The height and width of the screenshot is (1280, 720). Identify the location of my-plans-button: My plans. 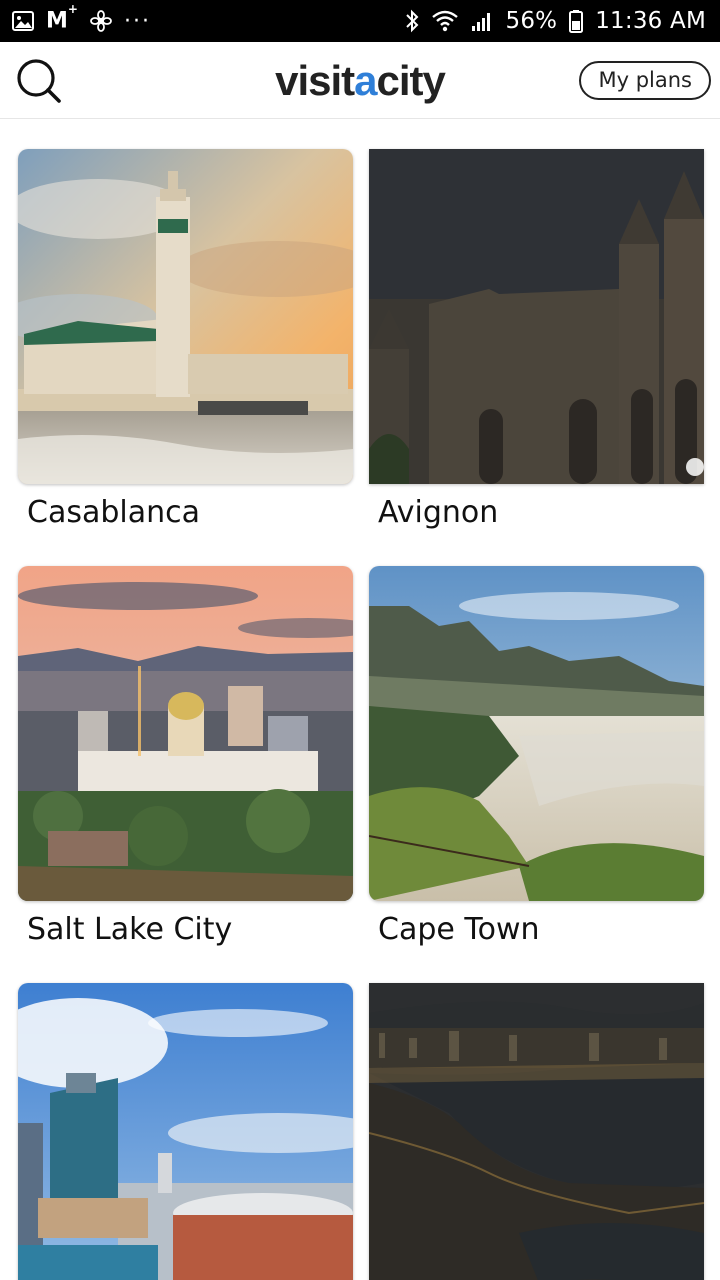
(645, 80).